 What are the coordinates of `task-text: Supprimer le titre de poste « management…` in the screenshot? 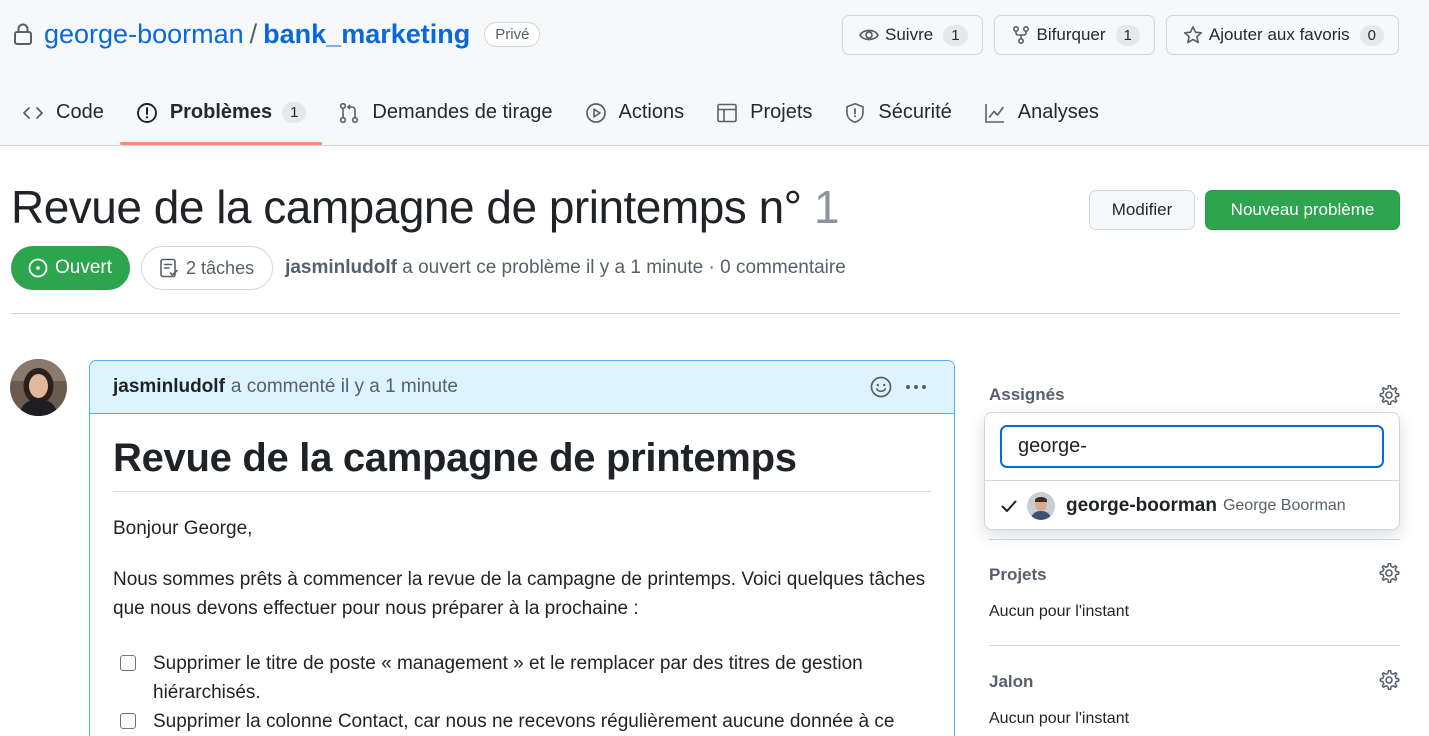 It's located at (508, 678).